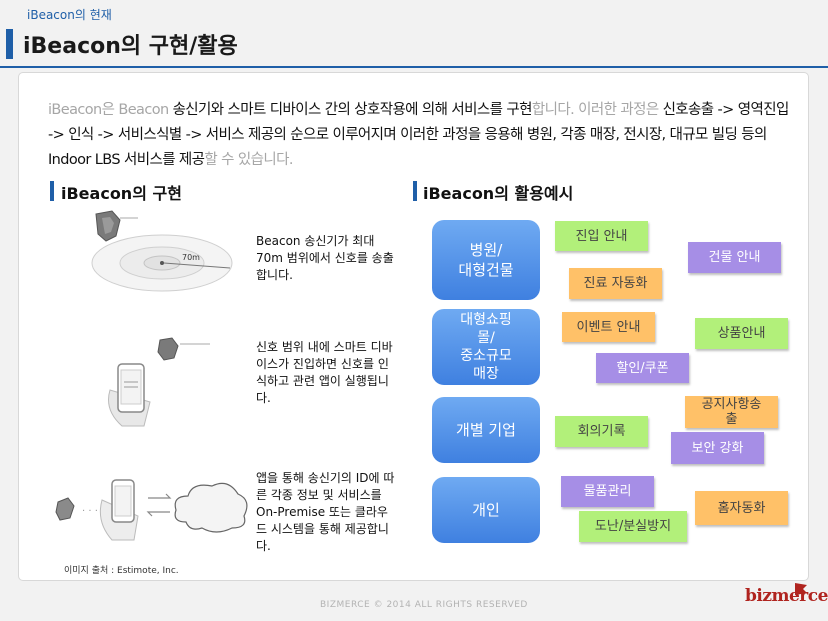  I want to click on tag-event-guide: 이벤트 안내, so click(608, 327).